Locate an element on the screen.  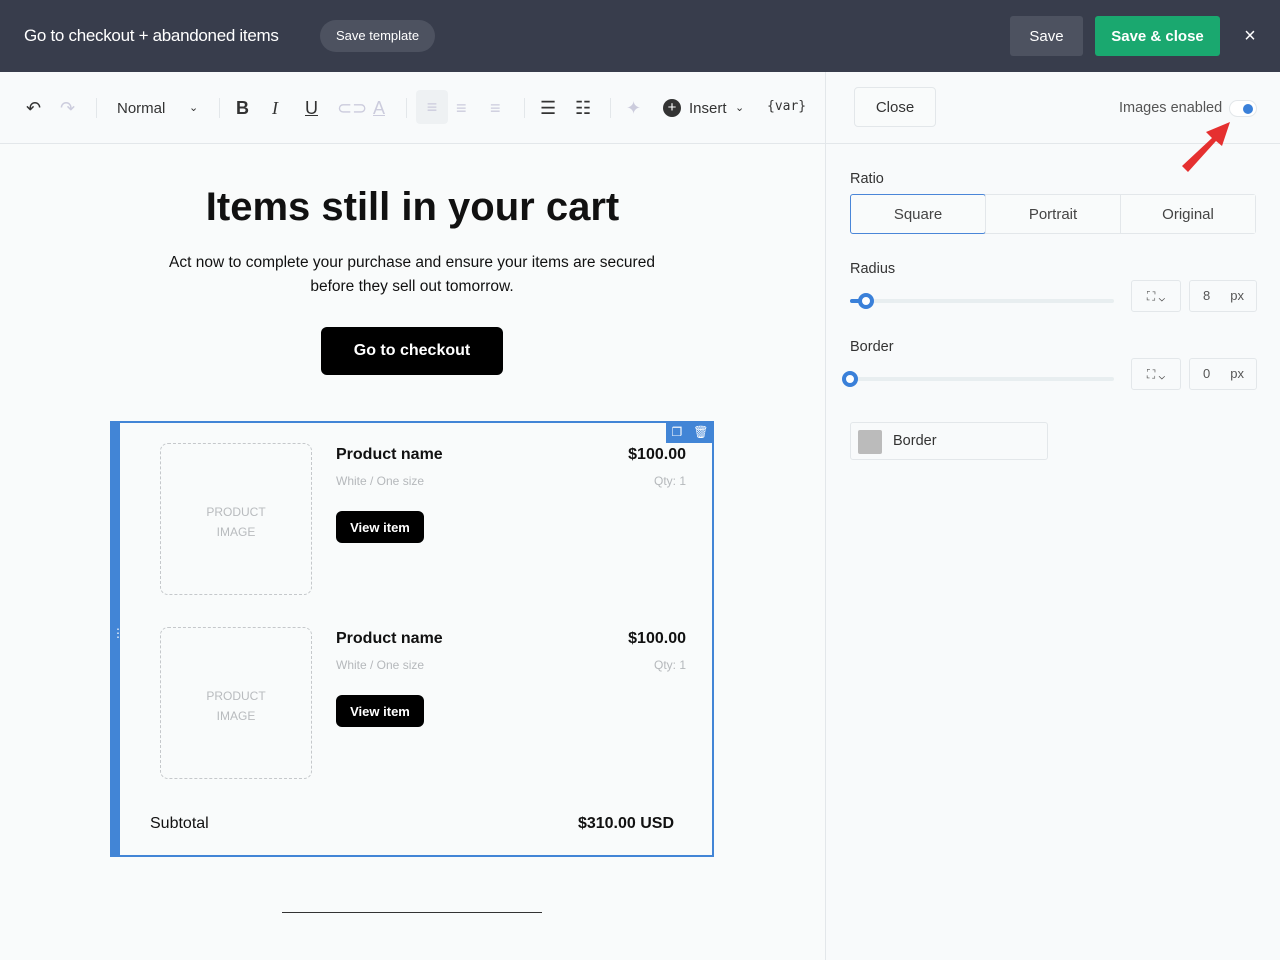
ai-sparkle-icon: ✦ is located at coordinates (633, 108).